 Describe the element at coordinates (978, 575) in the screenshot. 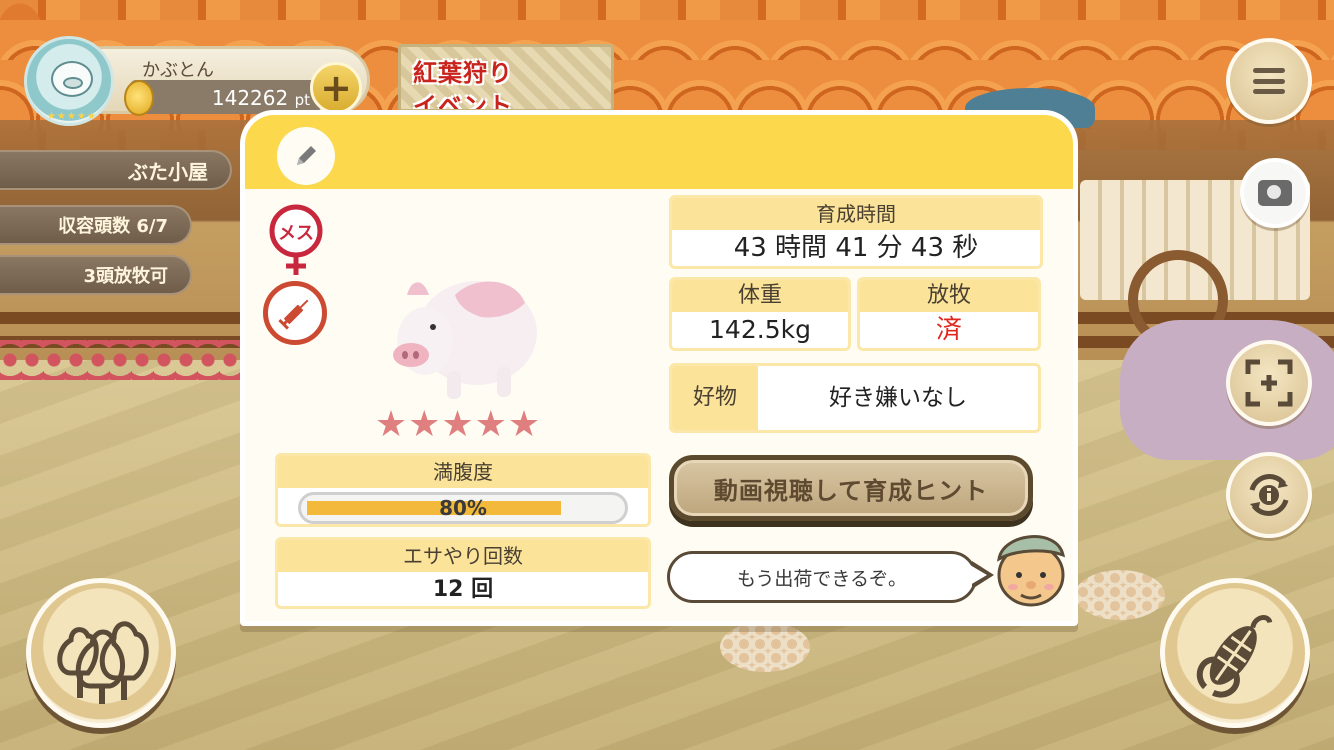

I see `speech-bubble-tail-fill` at that location.